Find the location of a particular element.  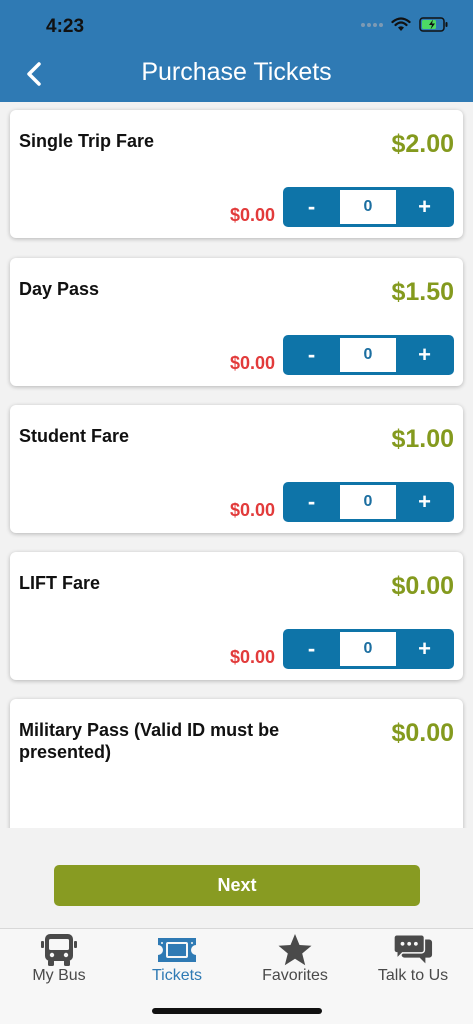

ticket-card-day-pass: Day Pass $1.50 $0.00 - 0 + is located at coordinates (236, 322).